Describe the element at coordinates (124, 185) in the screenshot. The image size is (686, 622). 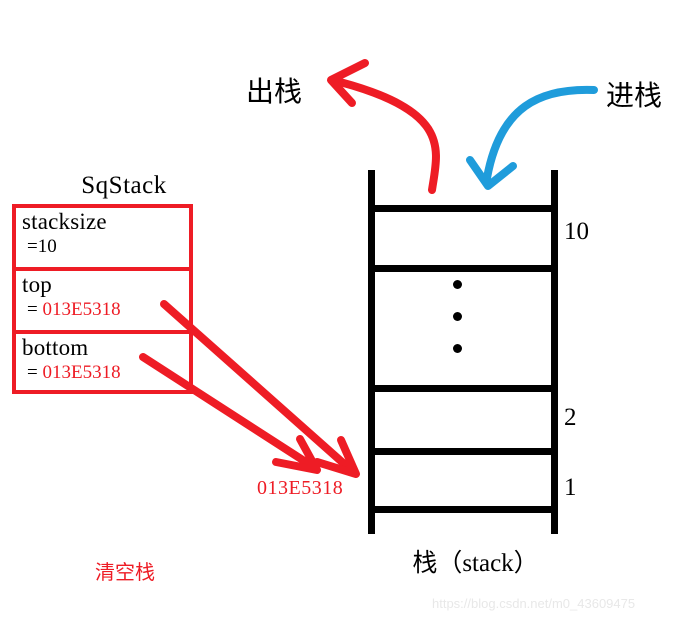
I see `sqstack-title: SqStack` at that location.